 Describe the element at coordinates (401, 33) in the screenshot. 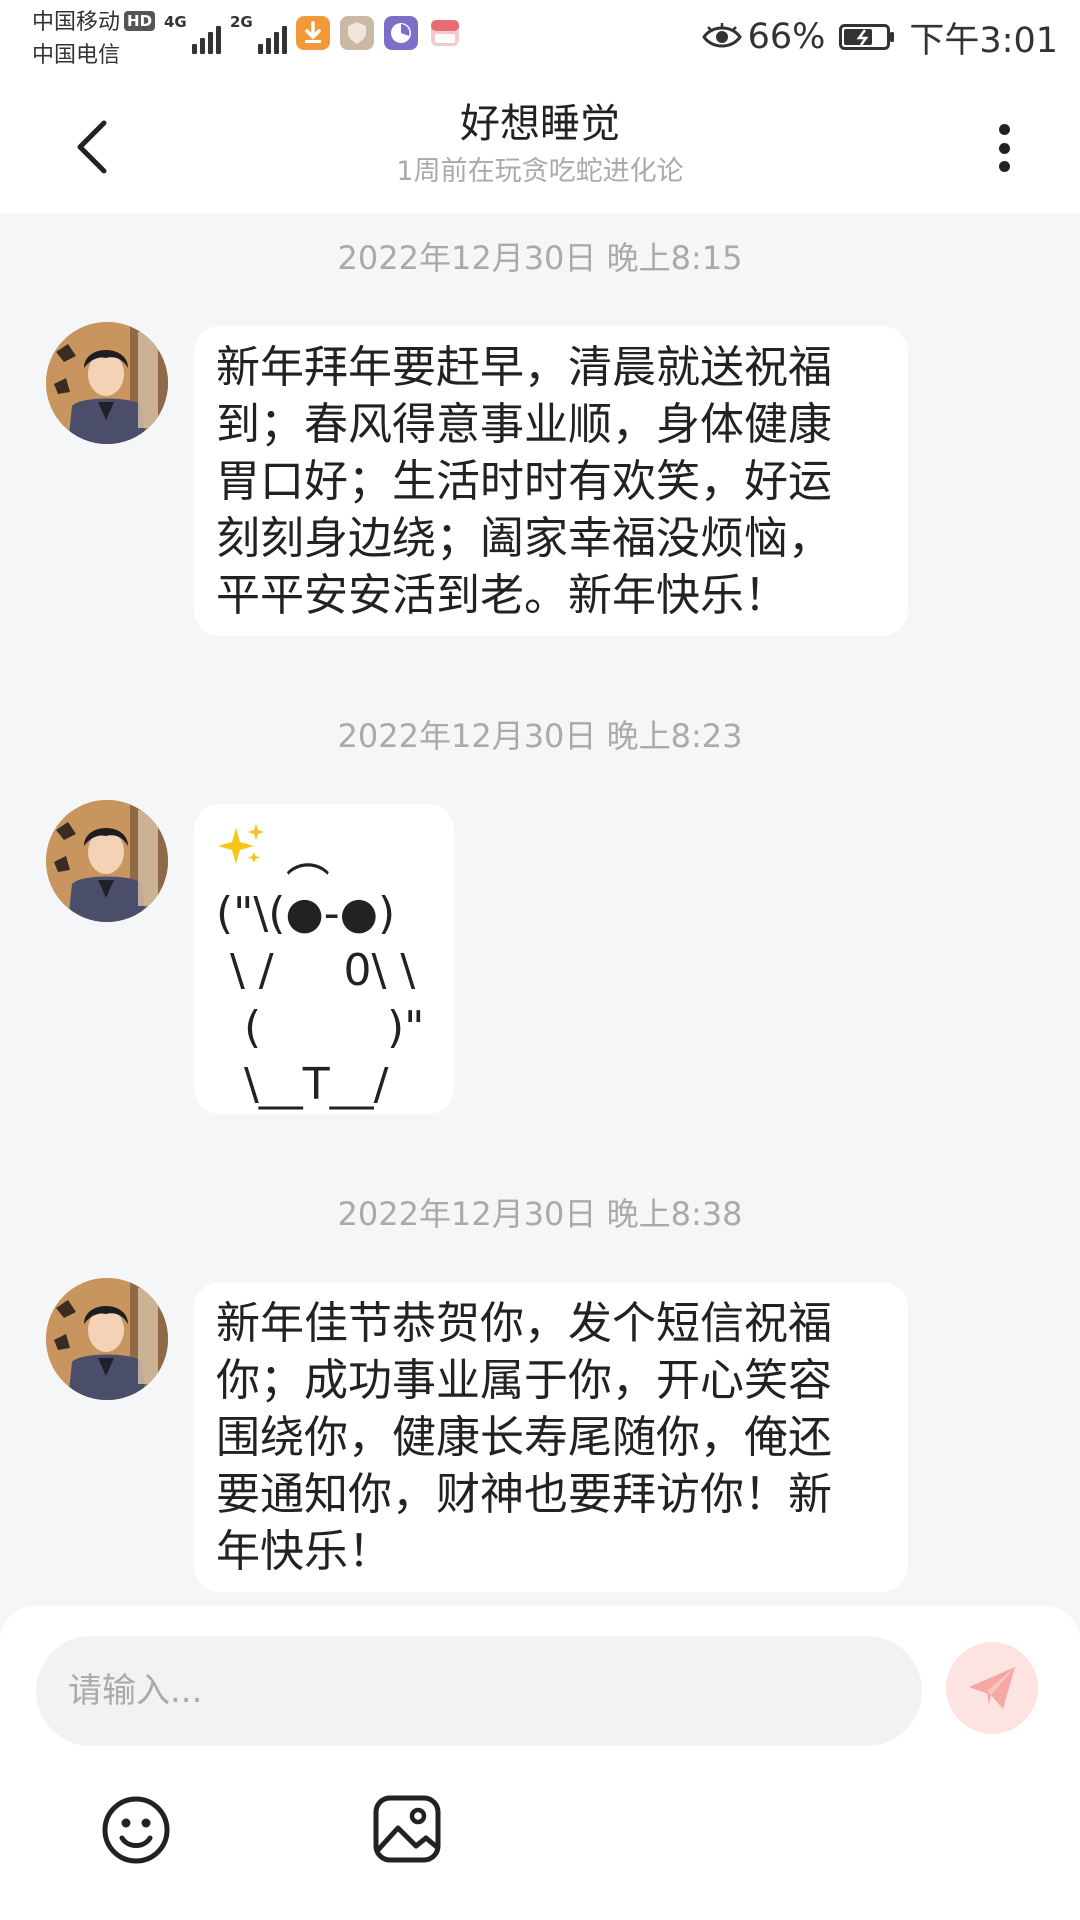

I see `compass-app-icon` at that location.